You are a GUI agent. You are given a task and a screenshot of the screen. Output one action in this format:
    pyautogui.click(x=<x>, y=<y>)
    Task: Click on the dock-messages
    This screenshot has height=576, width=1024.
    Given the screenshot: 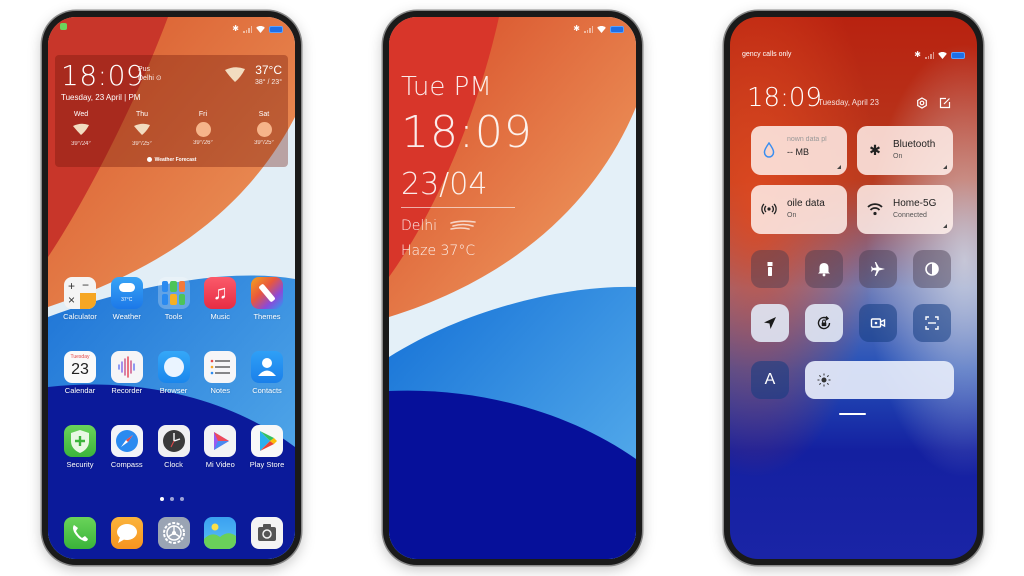 What is the action you would take?
    pyautogui.click(x=127, y=533)
    